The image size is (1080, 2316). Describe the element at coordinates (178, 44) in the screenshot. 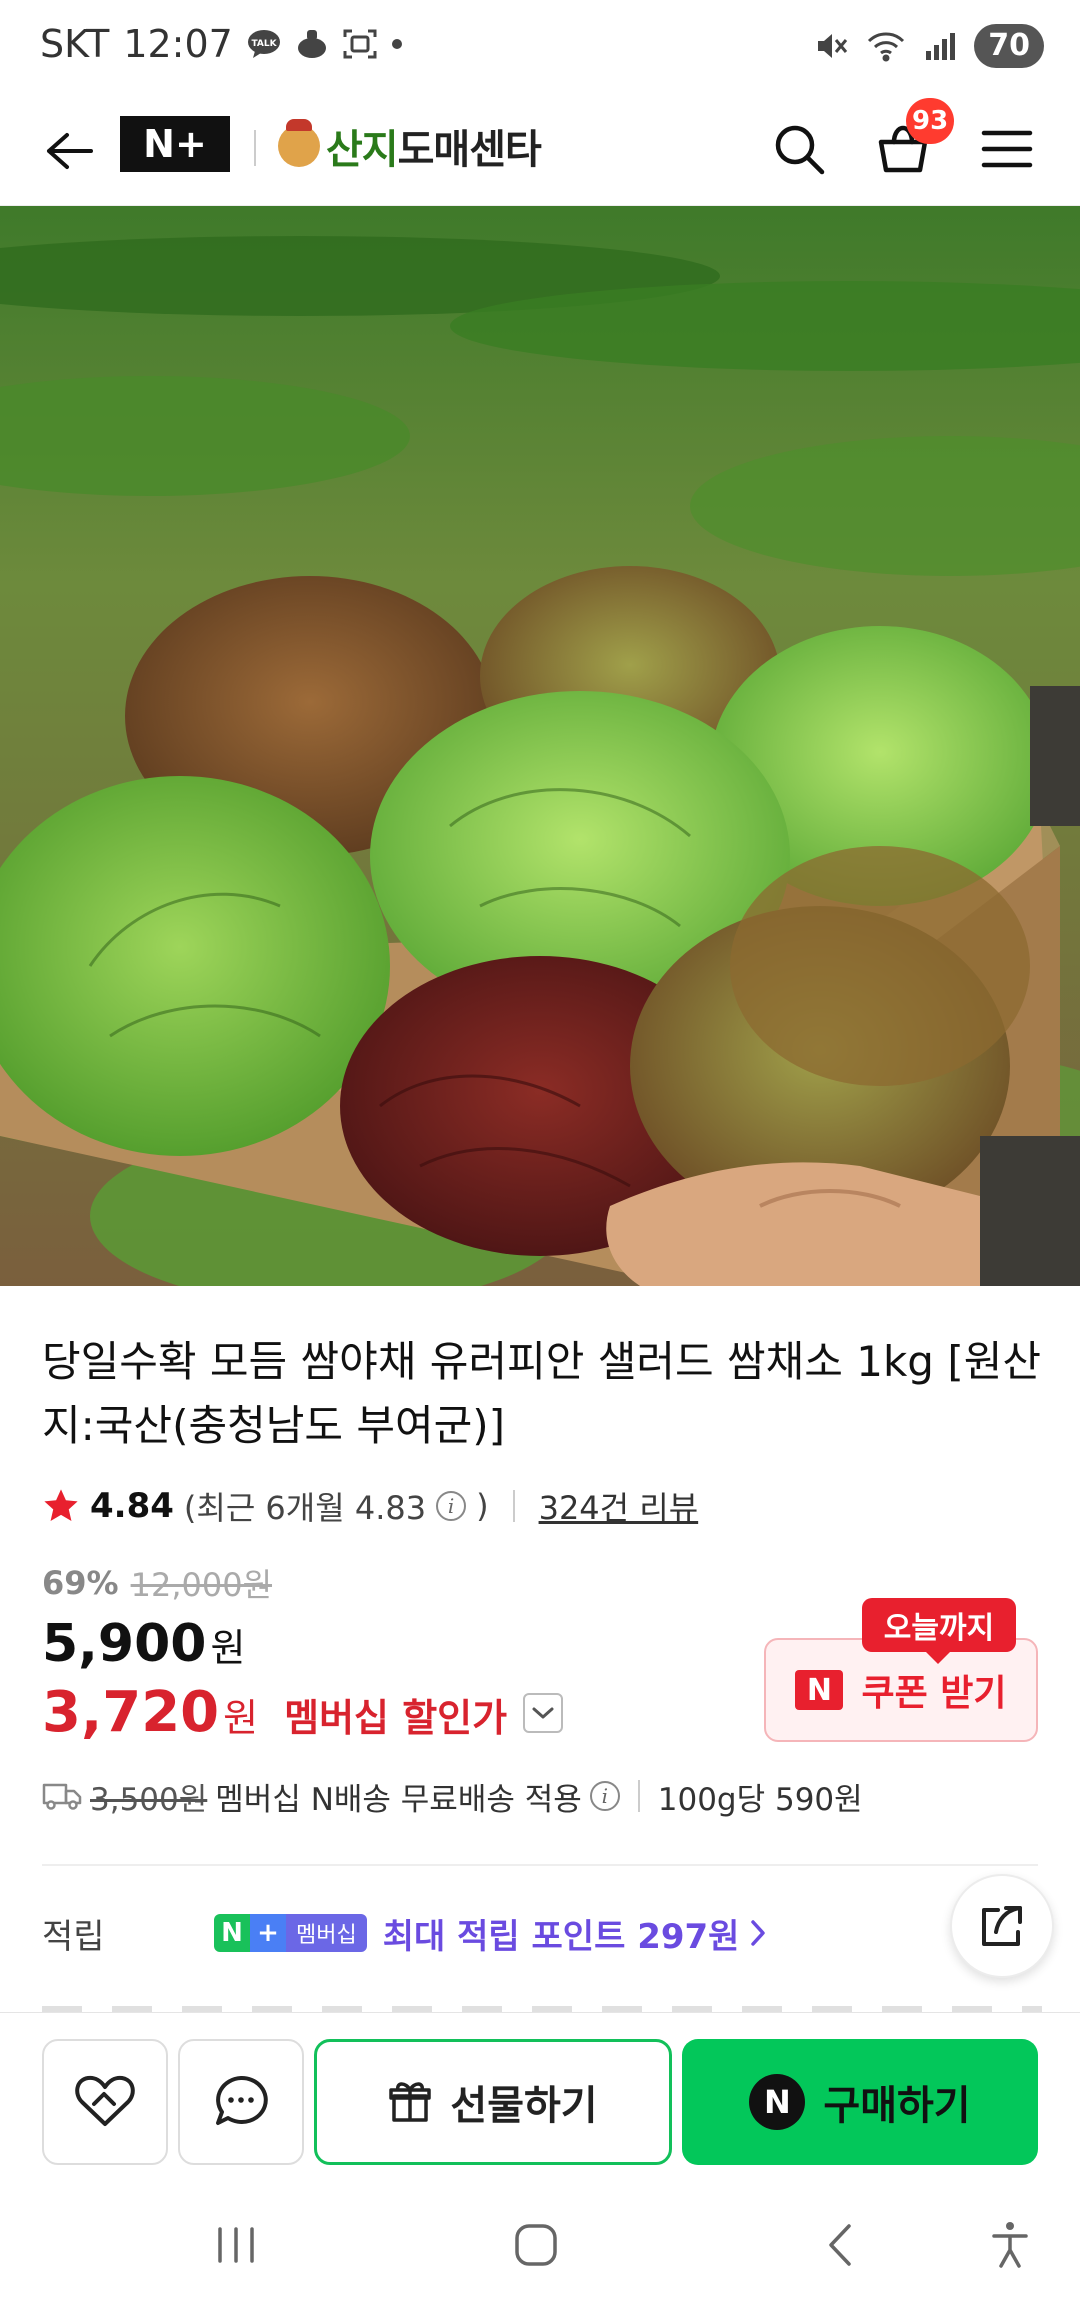

I see `clock: 12:07` at that location.